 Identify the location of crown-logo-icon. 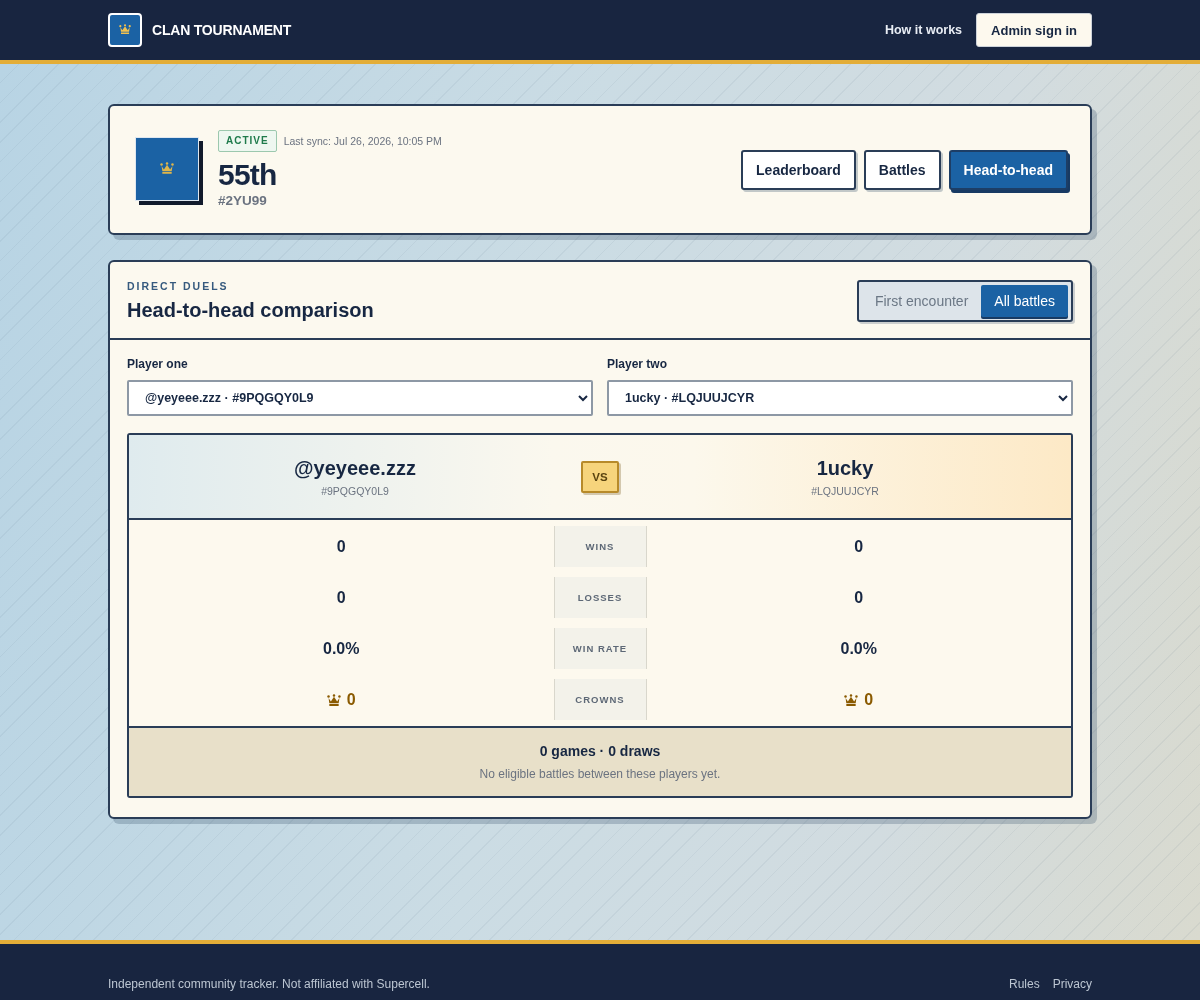
(125, 30).